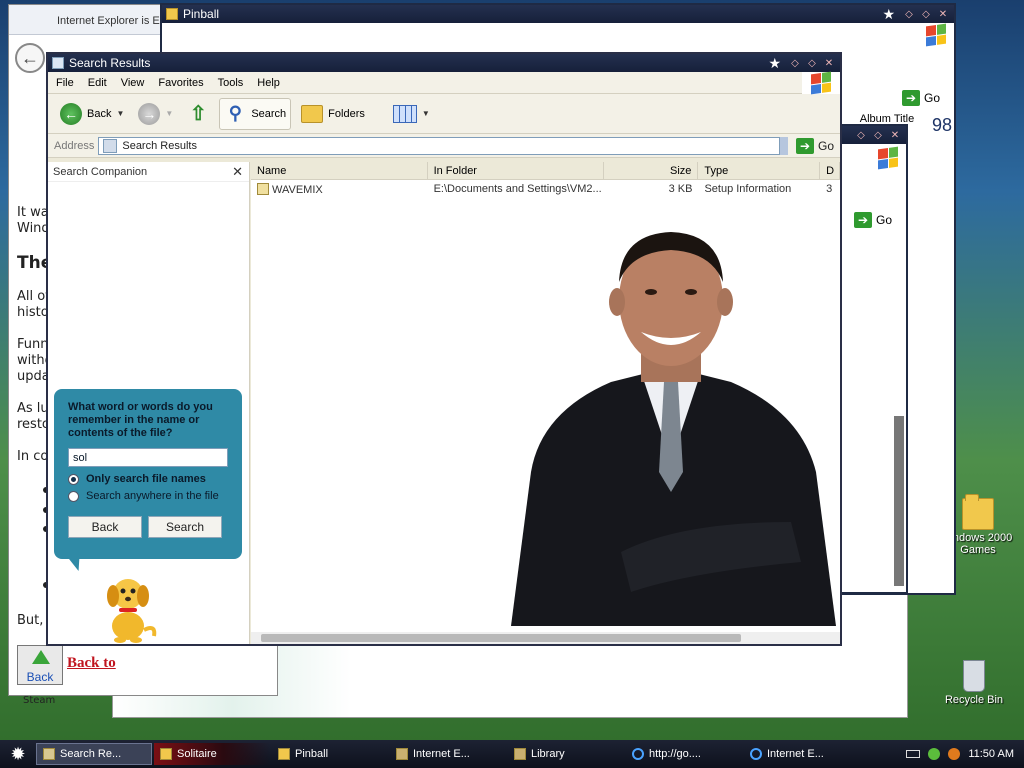 Image resolution: width=1024 pixels, height=768 pixels. What do you see at coordinates (110, 63) in the screenshot?
I see `window-title: Search Results` at bounding box center [110, 63].